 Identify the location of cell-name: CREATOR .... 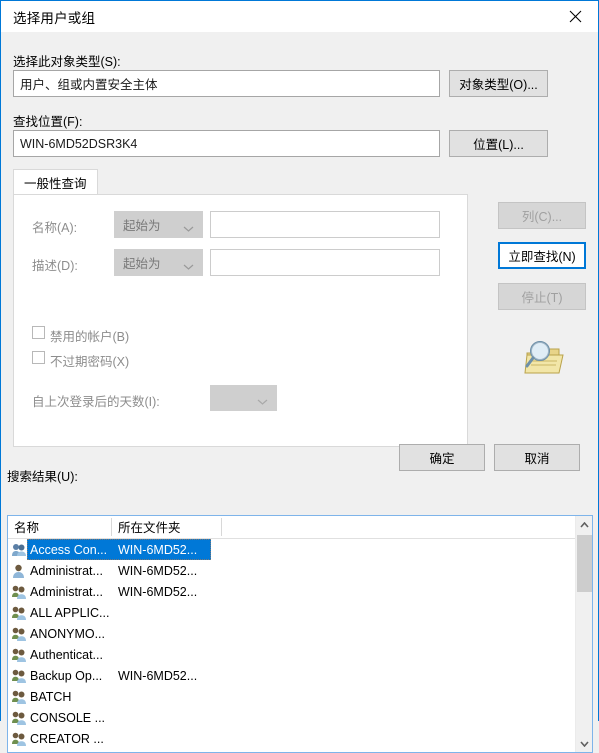
(67, 738).